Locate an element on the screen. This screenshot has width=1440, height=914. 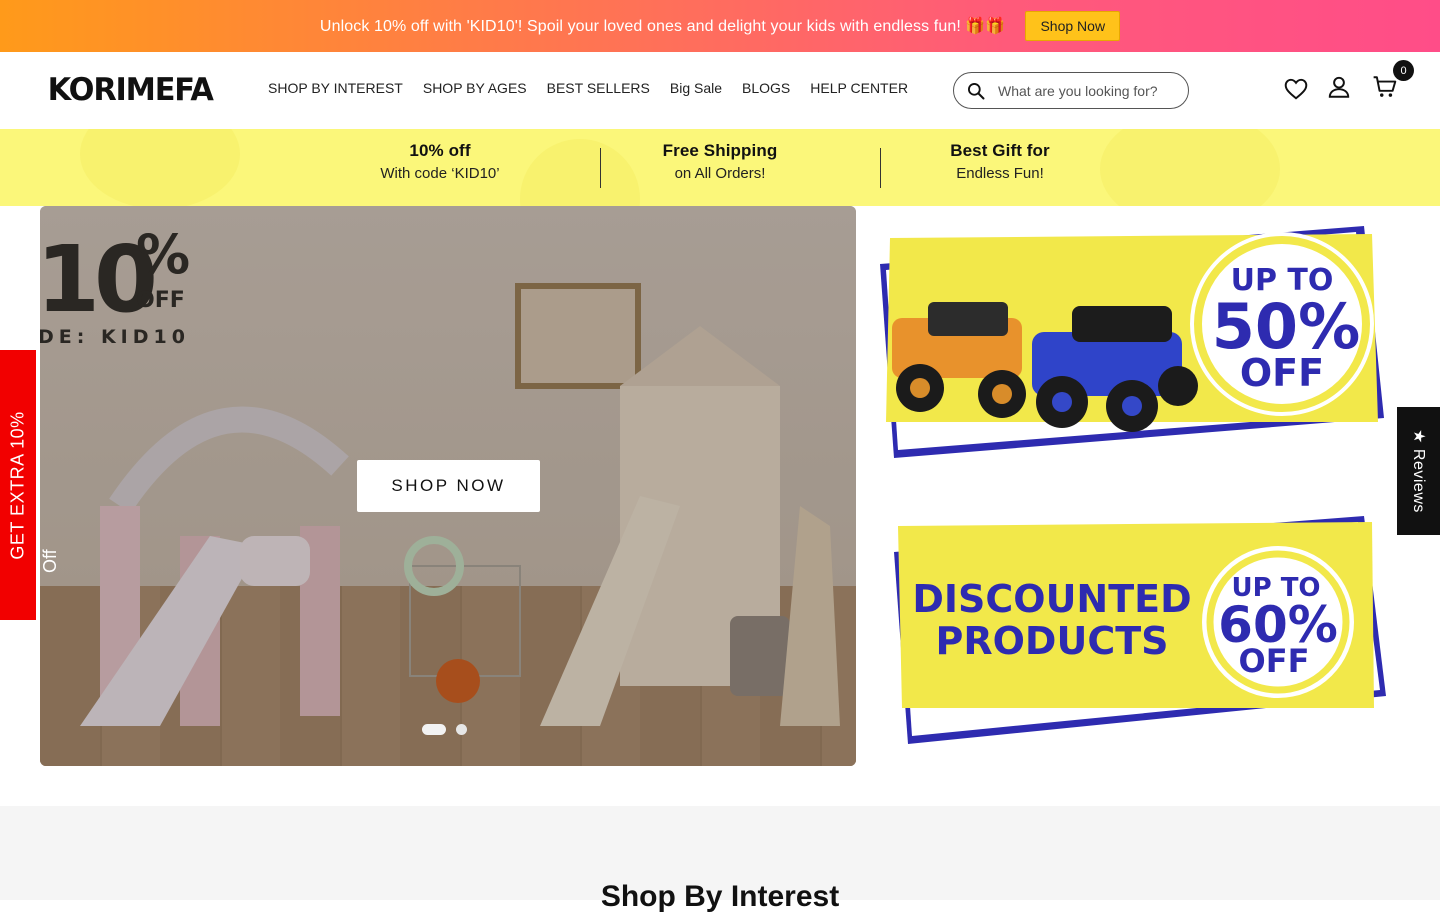
nav-item-best-sellers: BEST SELLERS is located at coordinates (598, 88).